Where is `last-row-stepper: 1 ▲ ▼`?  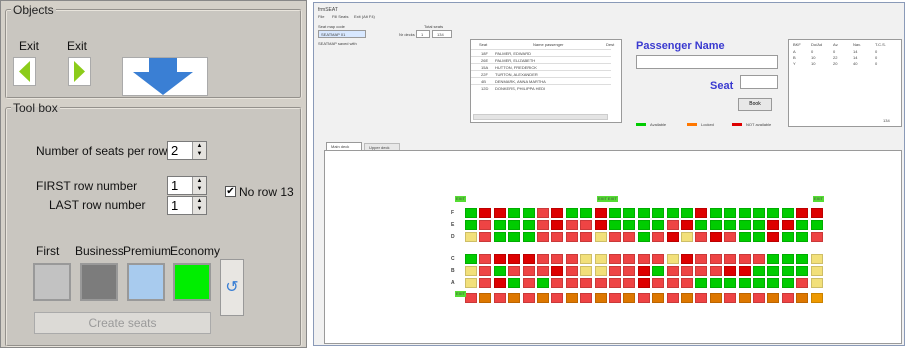 last-row-stepper: 1 ▲ ▼ is located at coordinates (187, 205).